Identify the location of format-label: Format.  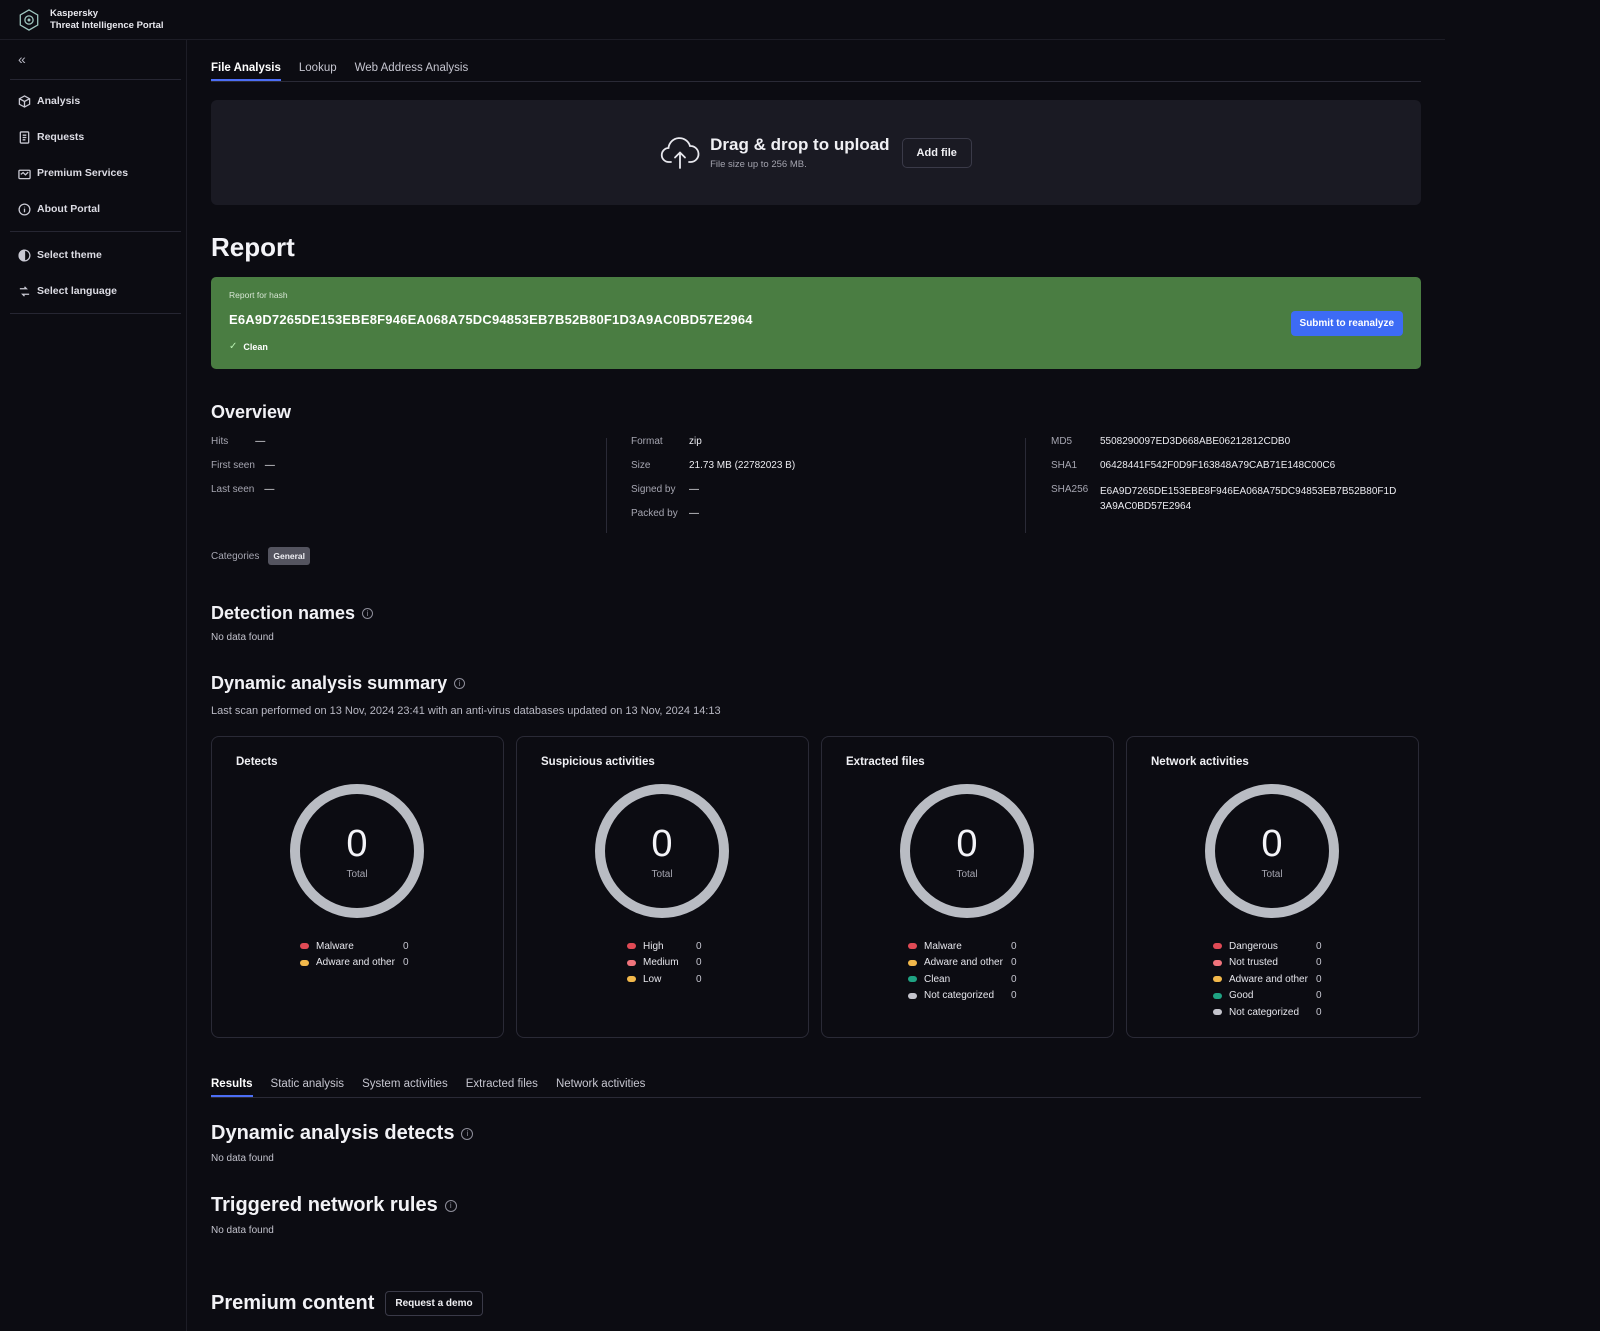
(647, 441).